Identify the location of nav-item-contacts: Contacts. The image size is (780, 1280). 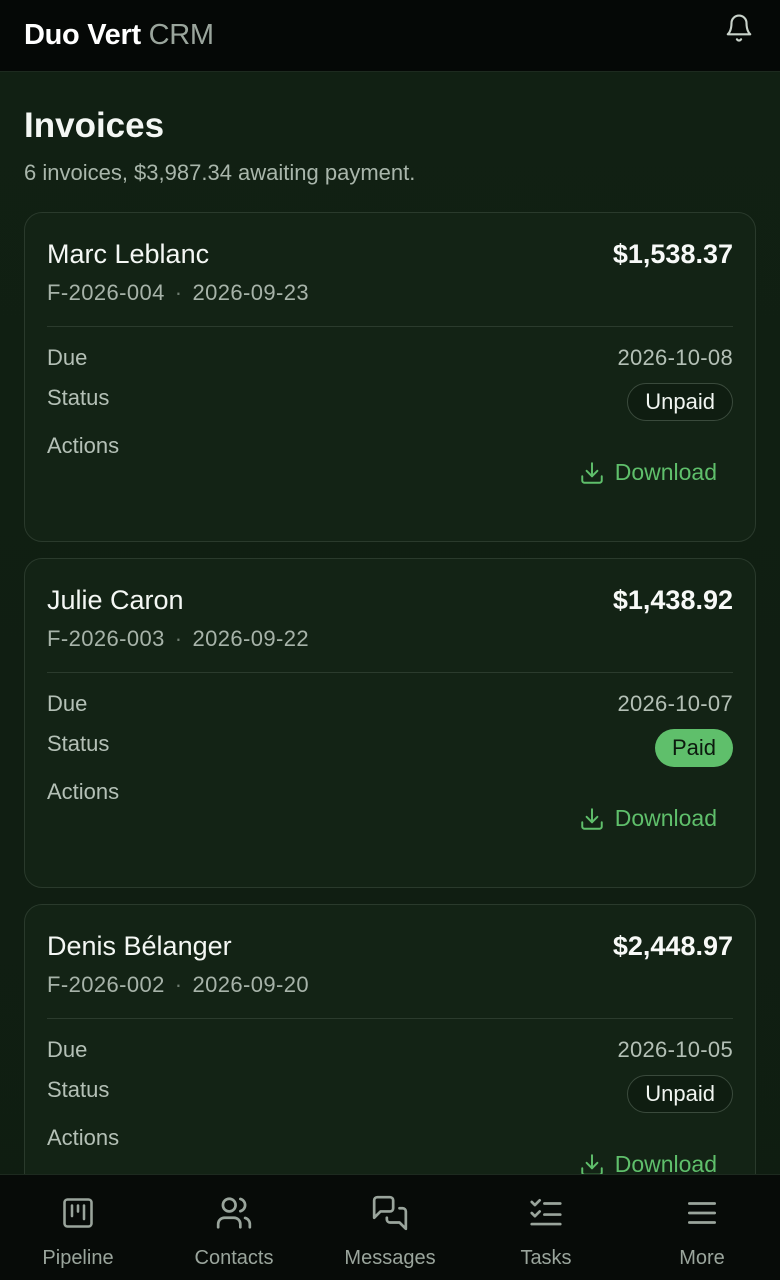
(234, 1227).